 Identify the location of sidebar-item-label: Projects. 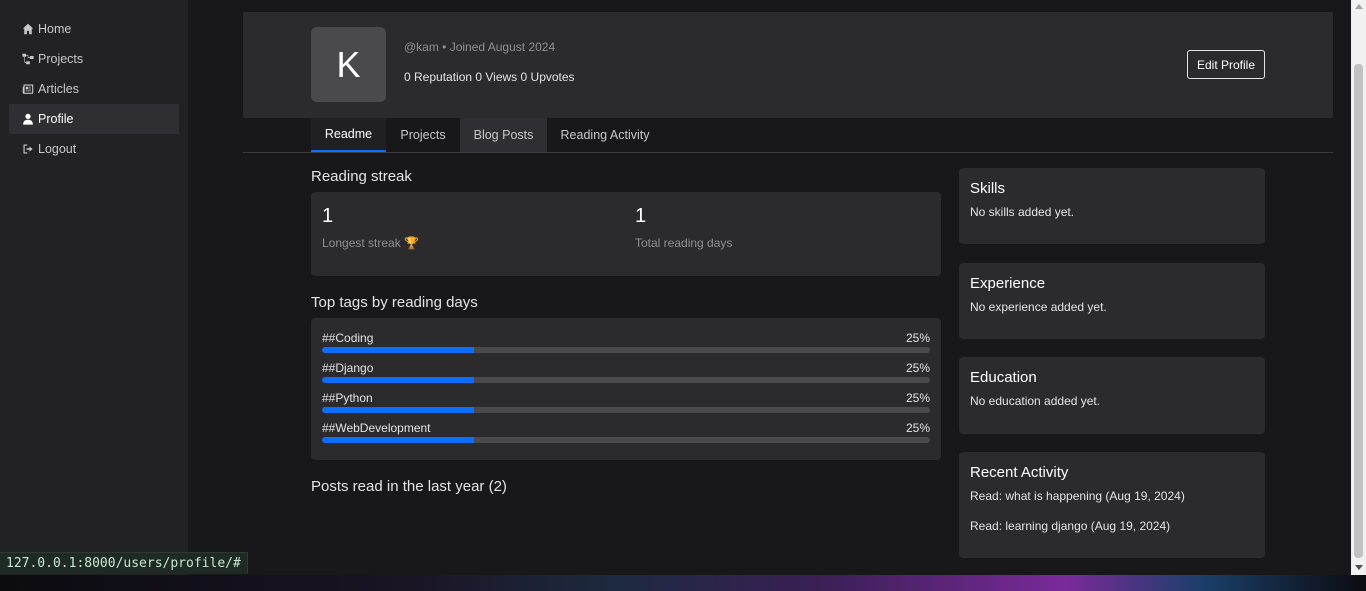
(61, 59).